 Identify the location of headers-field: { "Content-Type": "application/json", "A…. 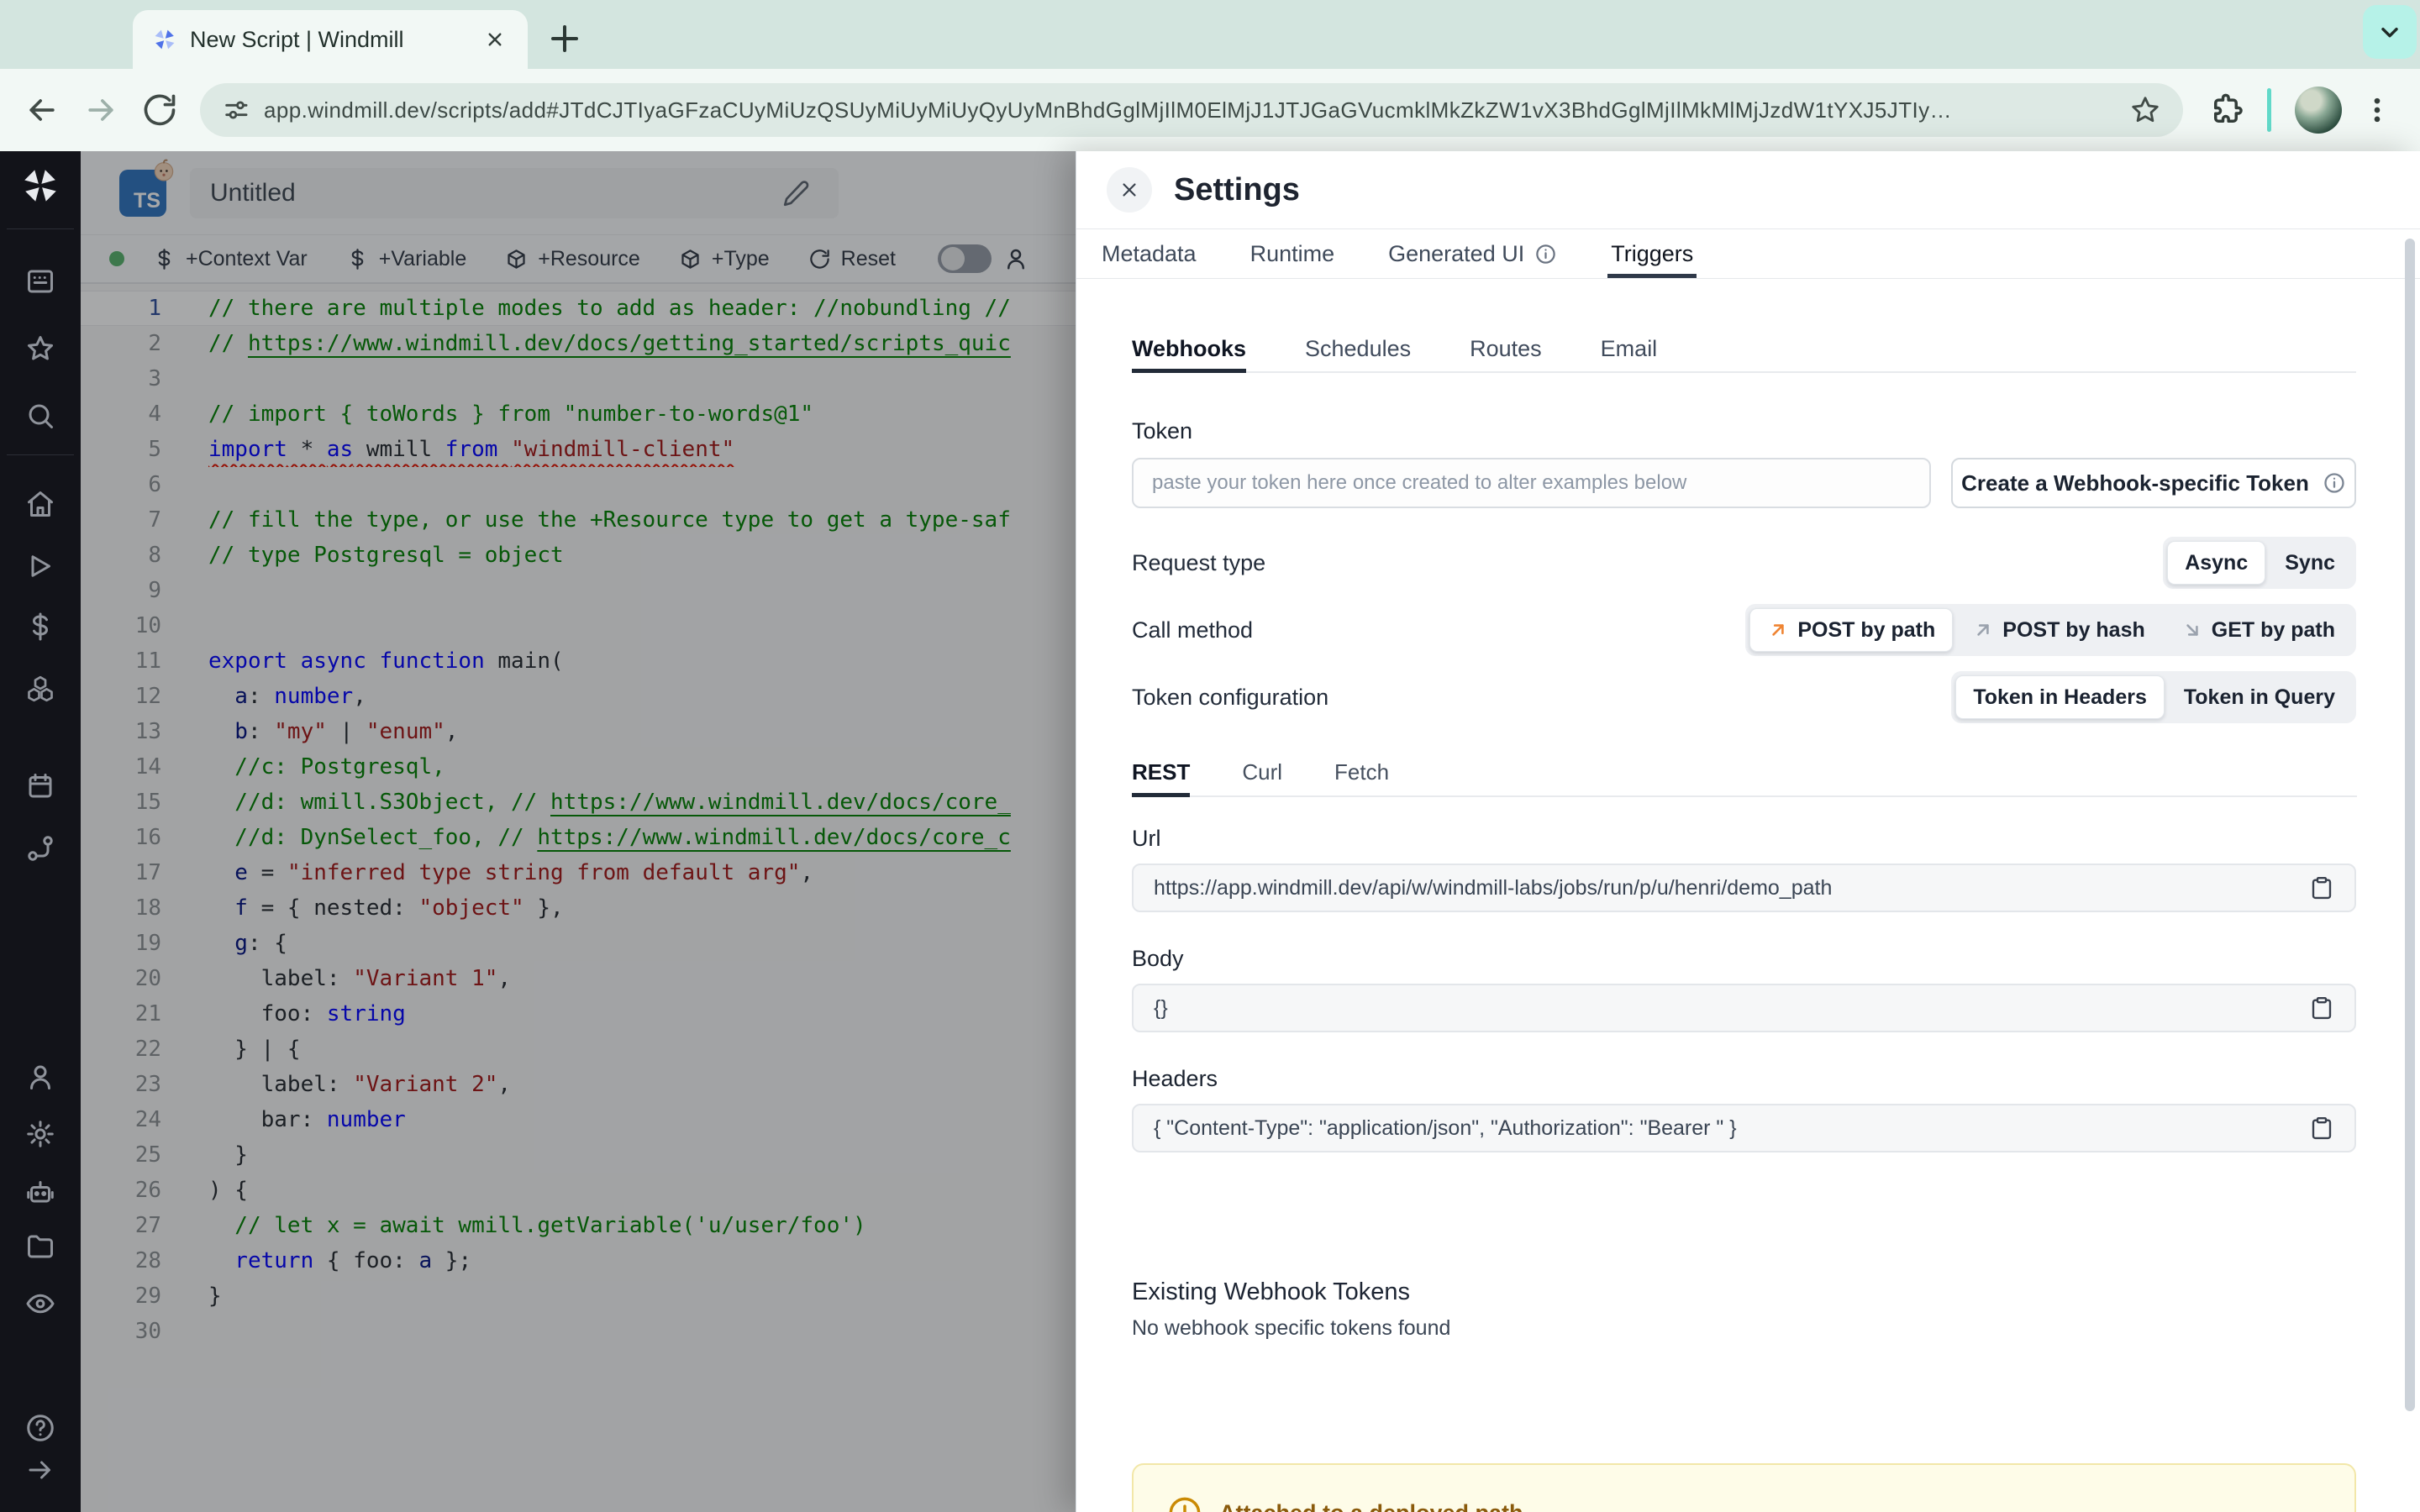
(1744, 1128).